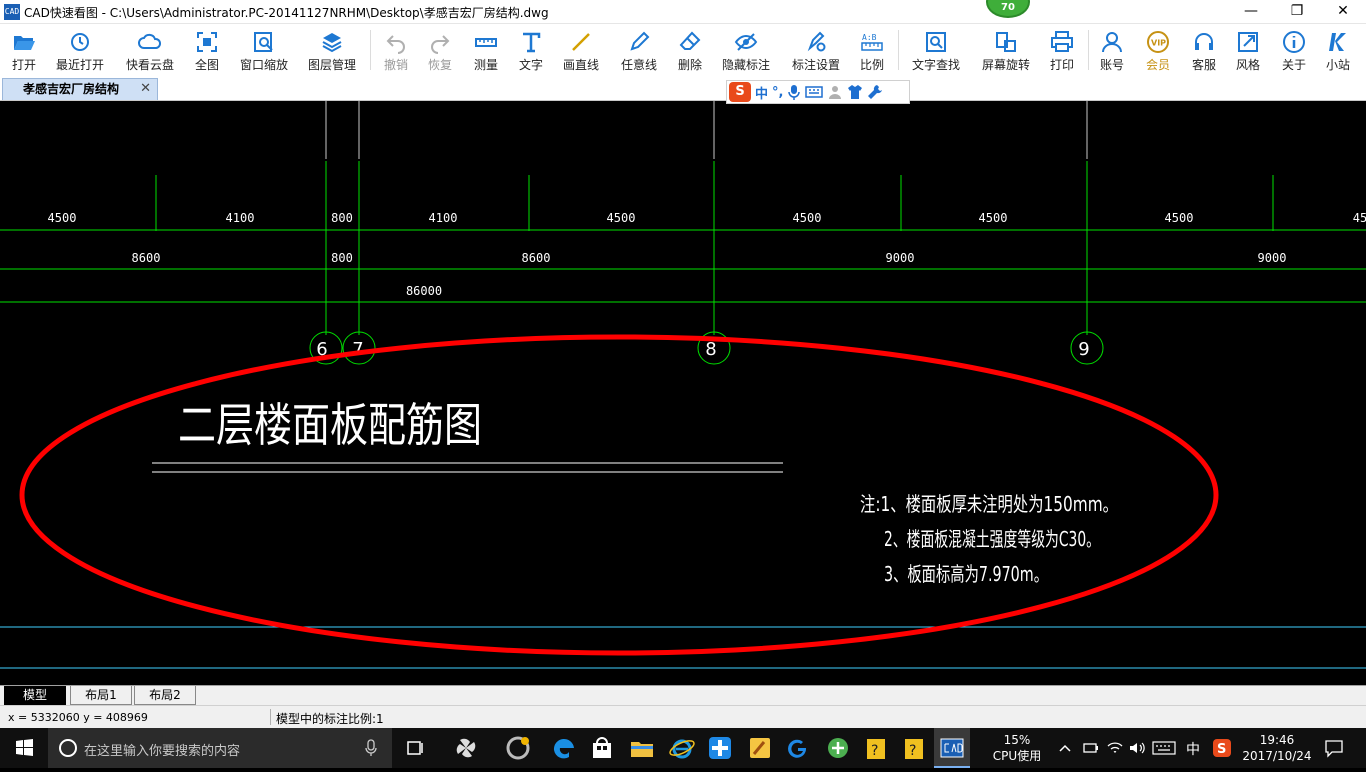 The height and width of the screenshot is (772, 1366). What do you see at coordinates (1222, 748) in the screenshot?
I see `sogou-tray-icon: S` at bounding box center [1222, 748].